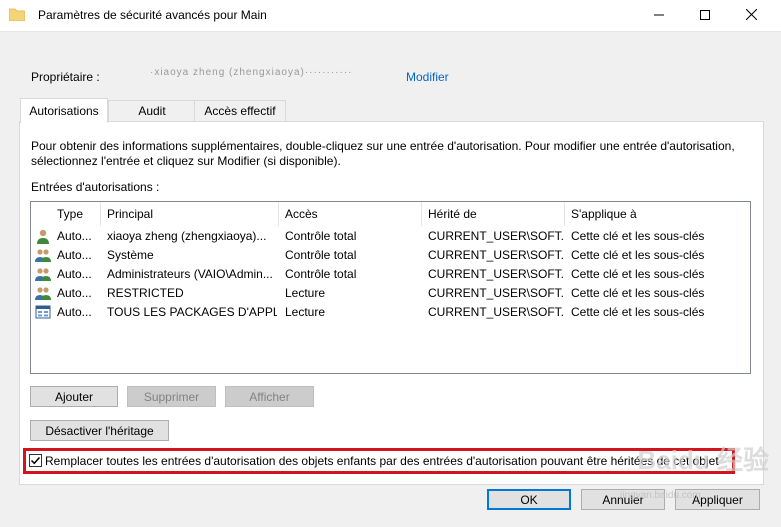  I want to click on change-owner-link: Modifier, so click(427, 77).